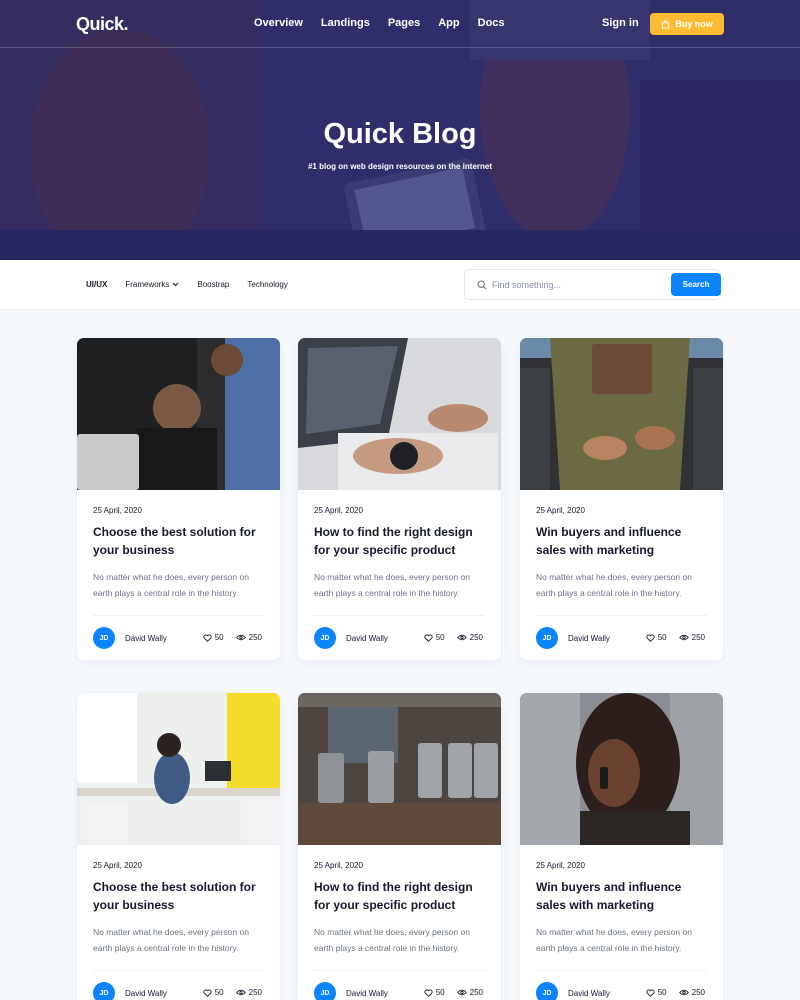 The height and width of the screenshot is (1000, 800). I want to click on post-image-apron-hands, so click(621, 414).